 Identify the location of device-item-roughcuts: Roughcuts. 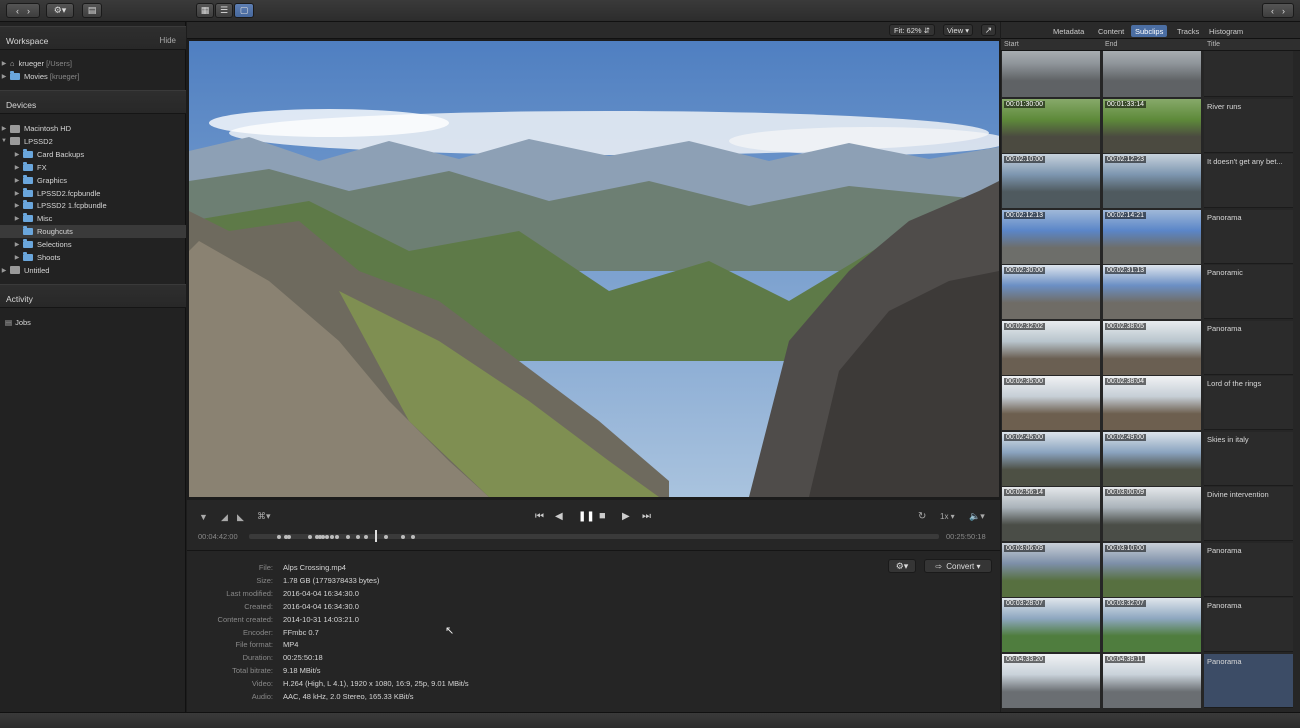
(93, 232).